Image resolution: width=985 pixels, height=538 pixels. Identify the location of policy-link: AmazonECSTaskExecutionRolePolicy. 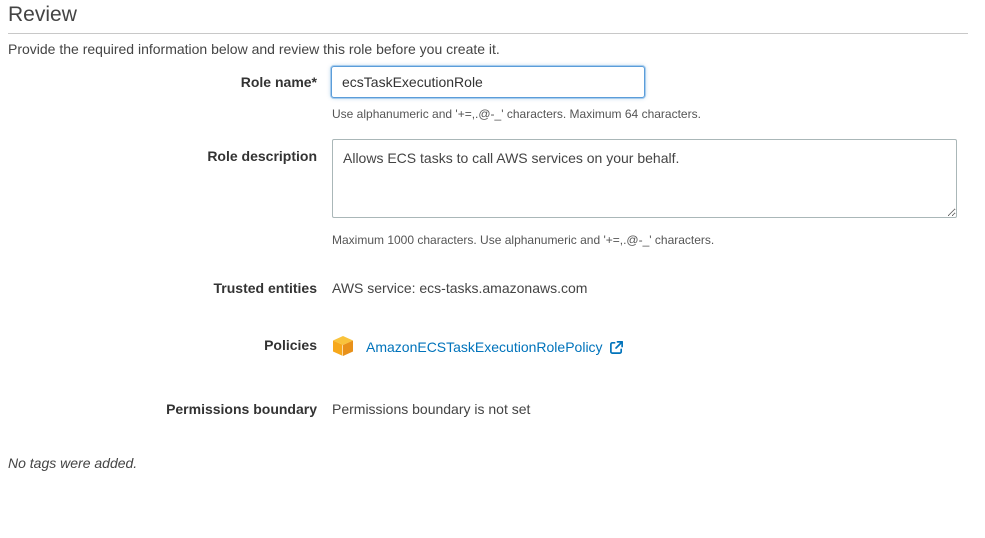
(495, 347).